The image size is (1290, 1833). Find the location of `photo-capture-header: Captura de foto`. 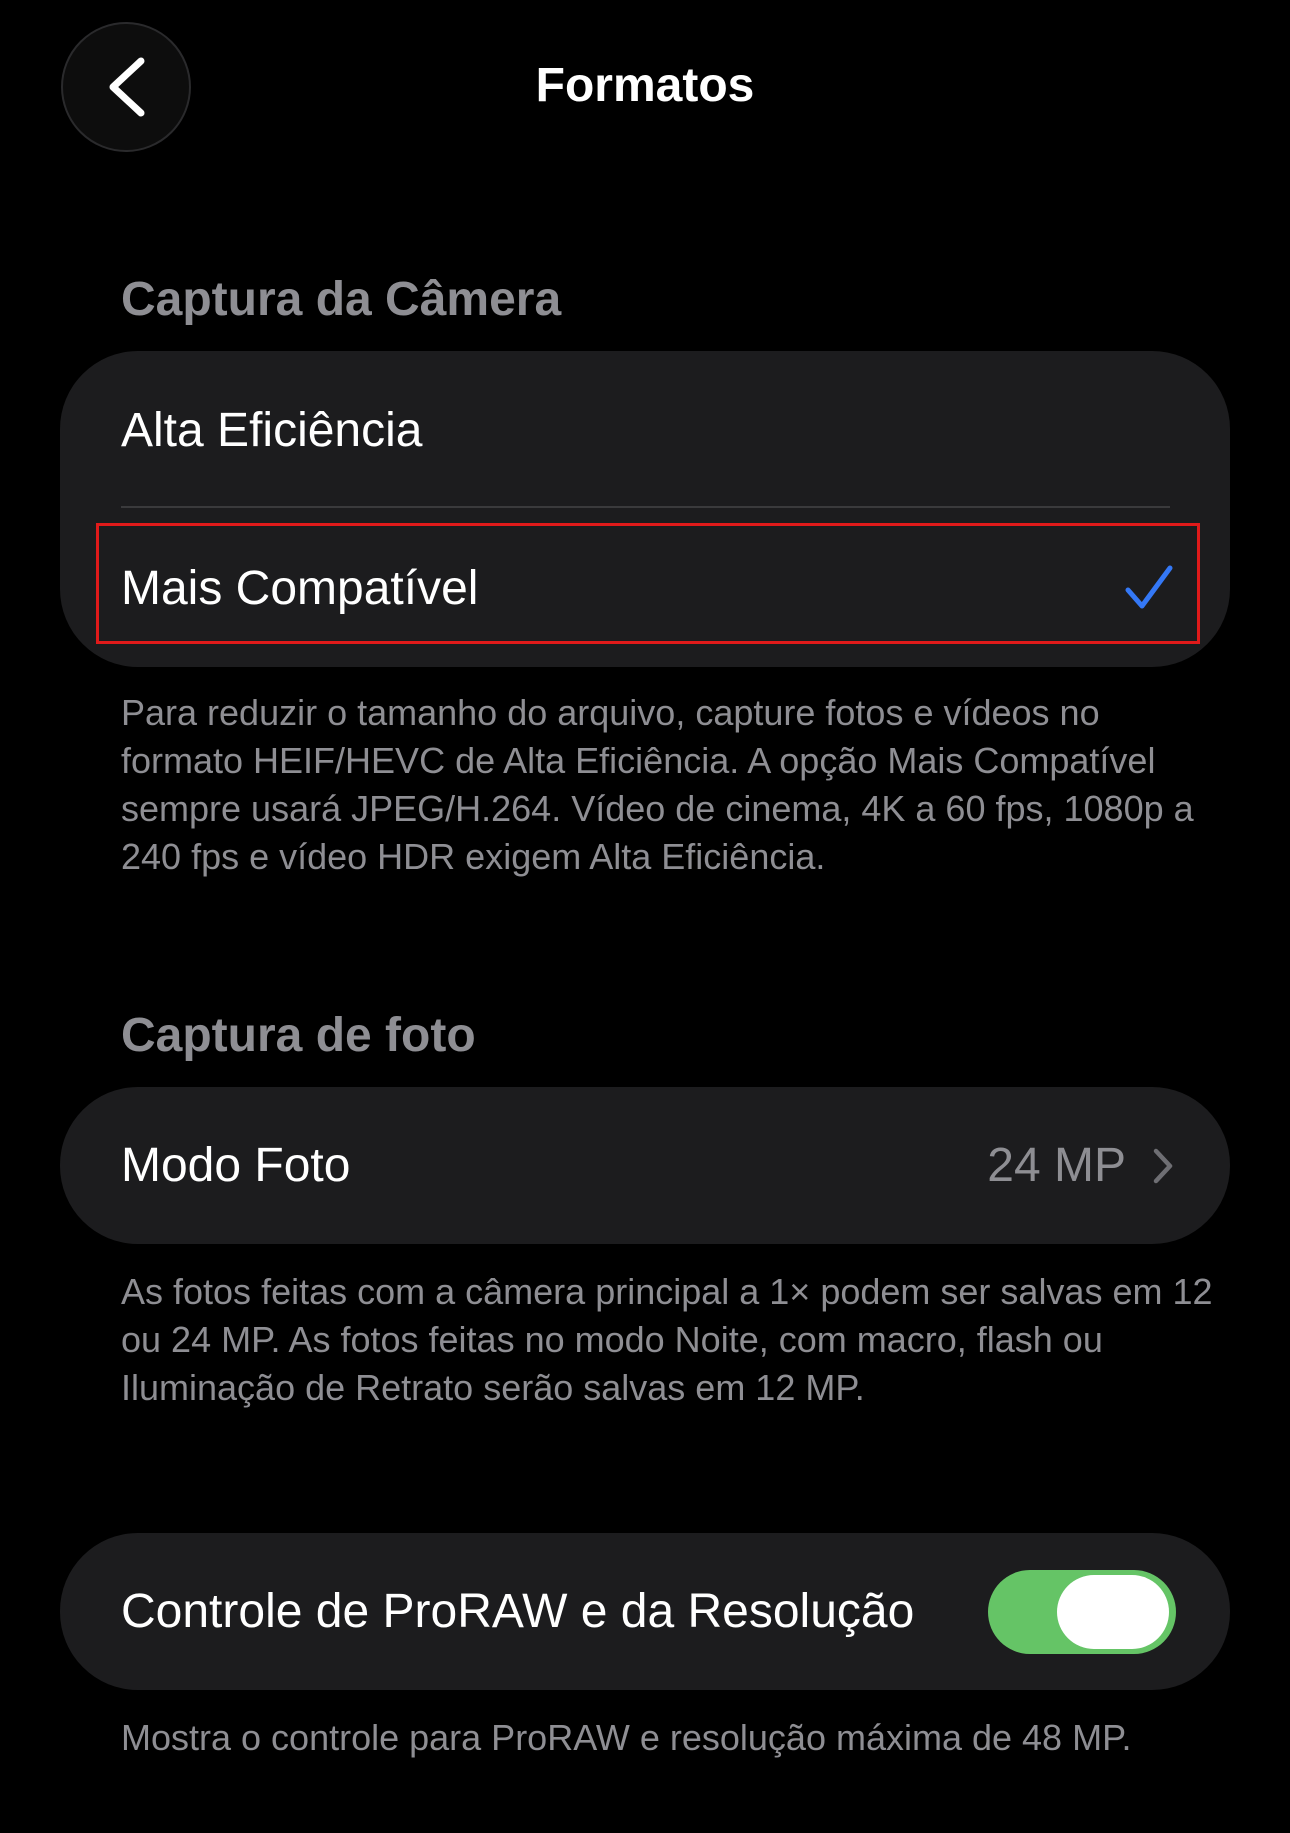

photo-capture-header: Captura de foto is located at coordinates (298, 1035).